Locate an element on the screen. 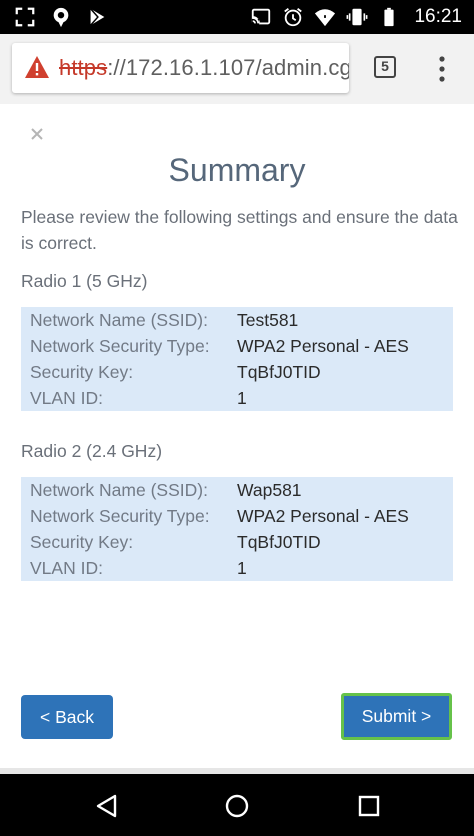 The image size is (474, 836). vibrate-icon is located at coordinates (357, 17).